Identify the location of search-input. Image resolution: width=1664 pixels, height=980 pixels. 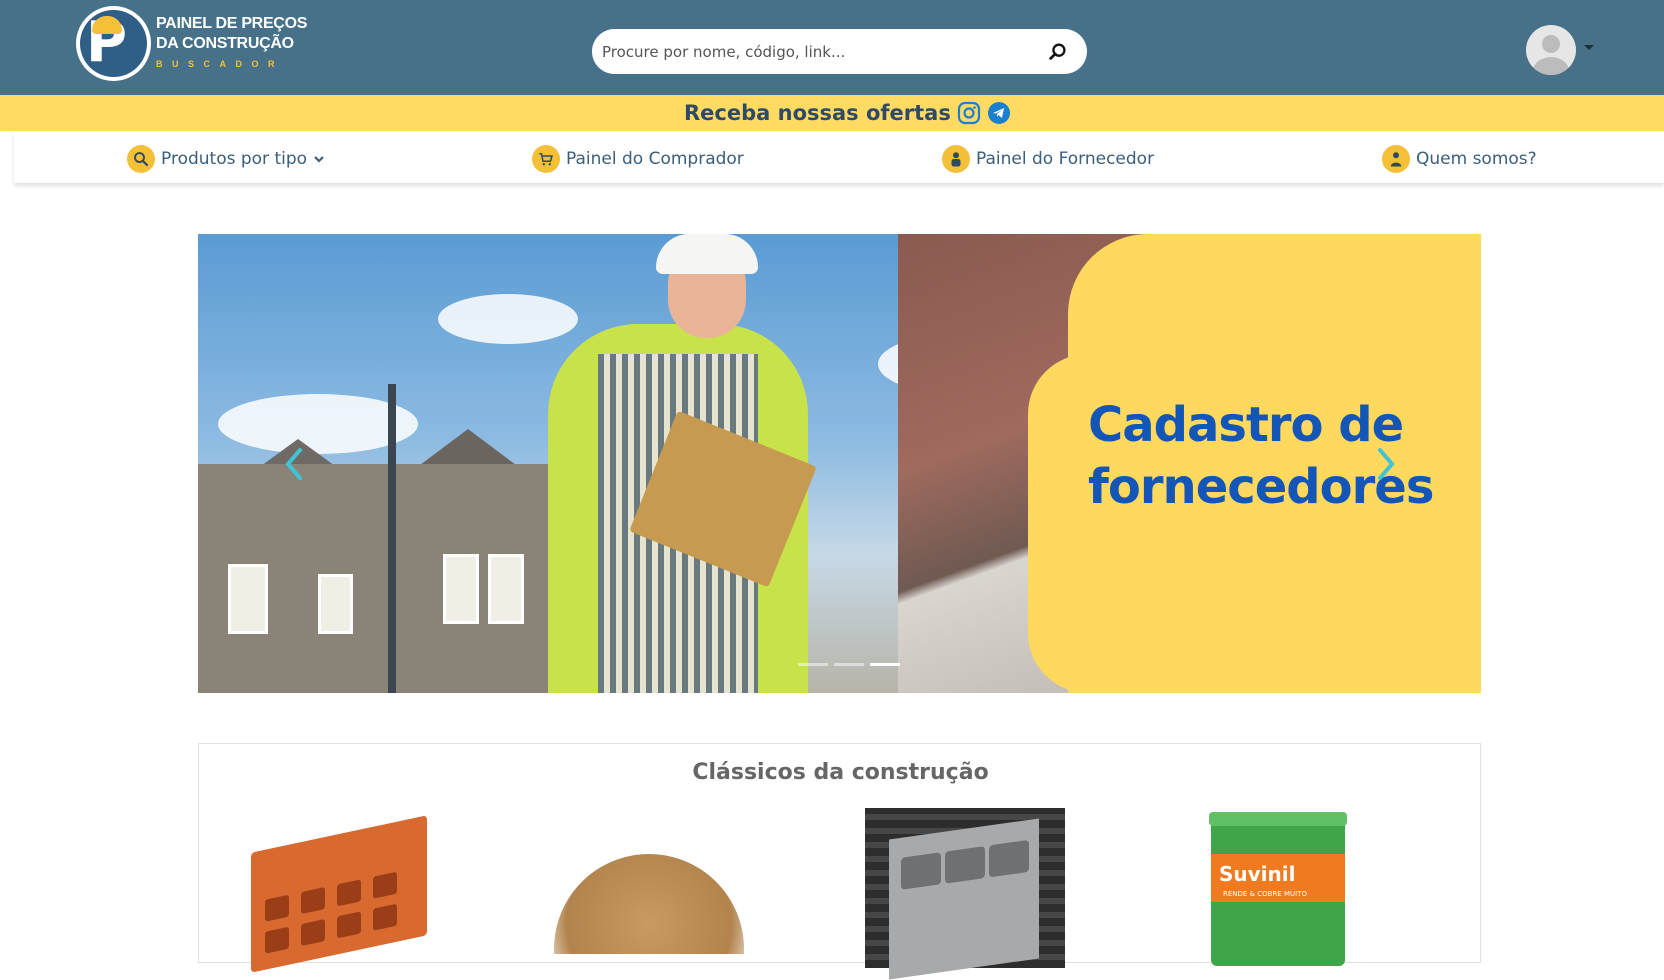
(820, 51).